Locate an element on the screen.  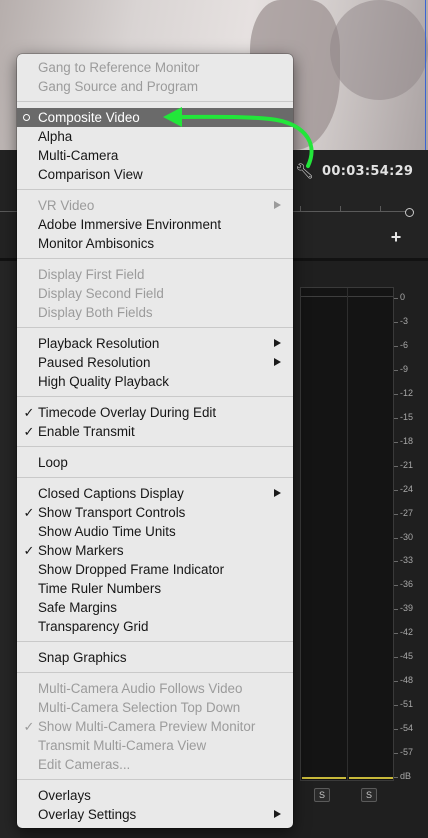
radio-selected-icon is located at coordinates (26, 117).